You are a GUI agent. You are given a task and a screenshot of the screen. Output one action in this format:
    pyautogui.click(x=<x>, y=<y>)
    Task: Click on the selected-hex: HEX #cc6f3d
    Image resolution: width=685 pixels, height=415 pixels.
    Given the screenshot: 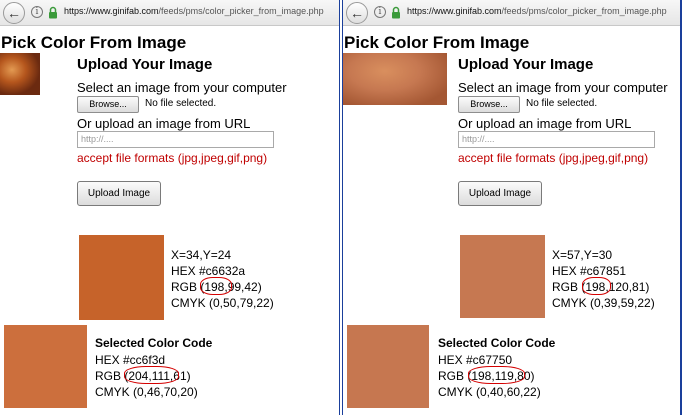 What is the action you would take?
    pyautogui.click(x=130, y=360)
    